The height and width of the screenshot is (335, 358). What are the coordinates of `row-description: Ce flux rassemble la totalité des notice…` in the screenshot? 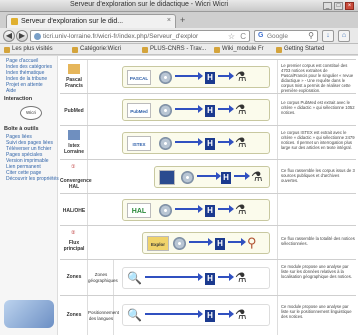 It's located at (318, 241).